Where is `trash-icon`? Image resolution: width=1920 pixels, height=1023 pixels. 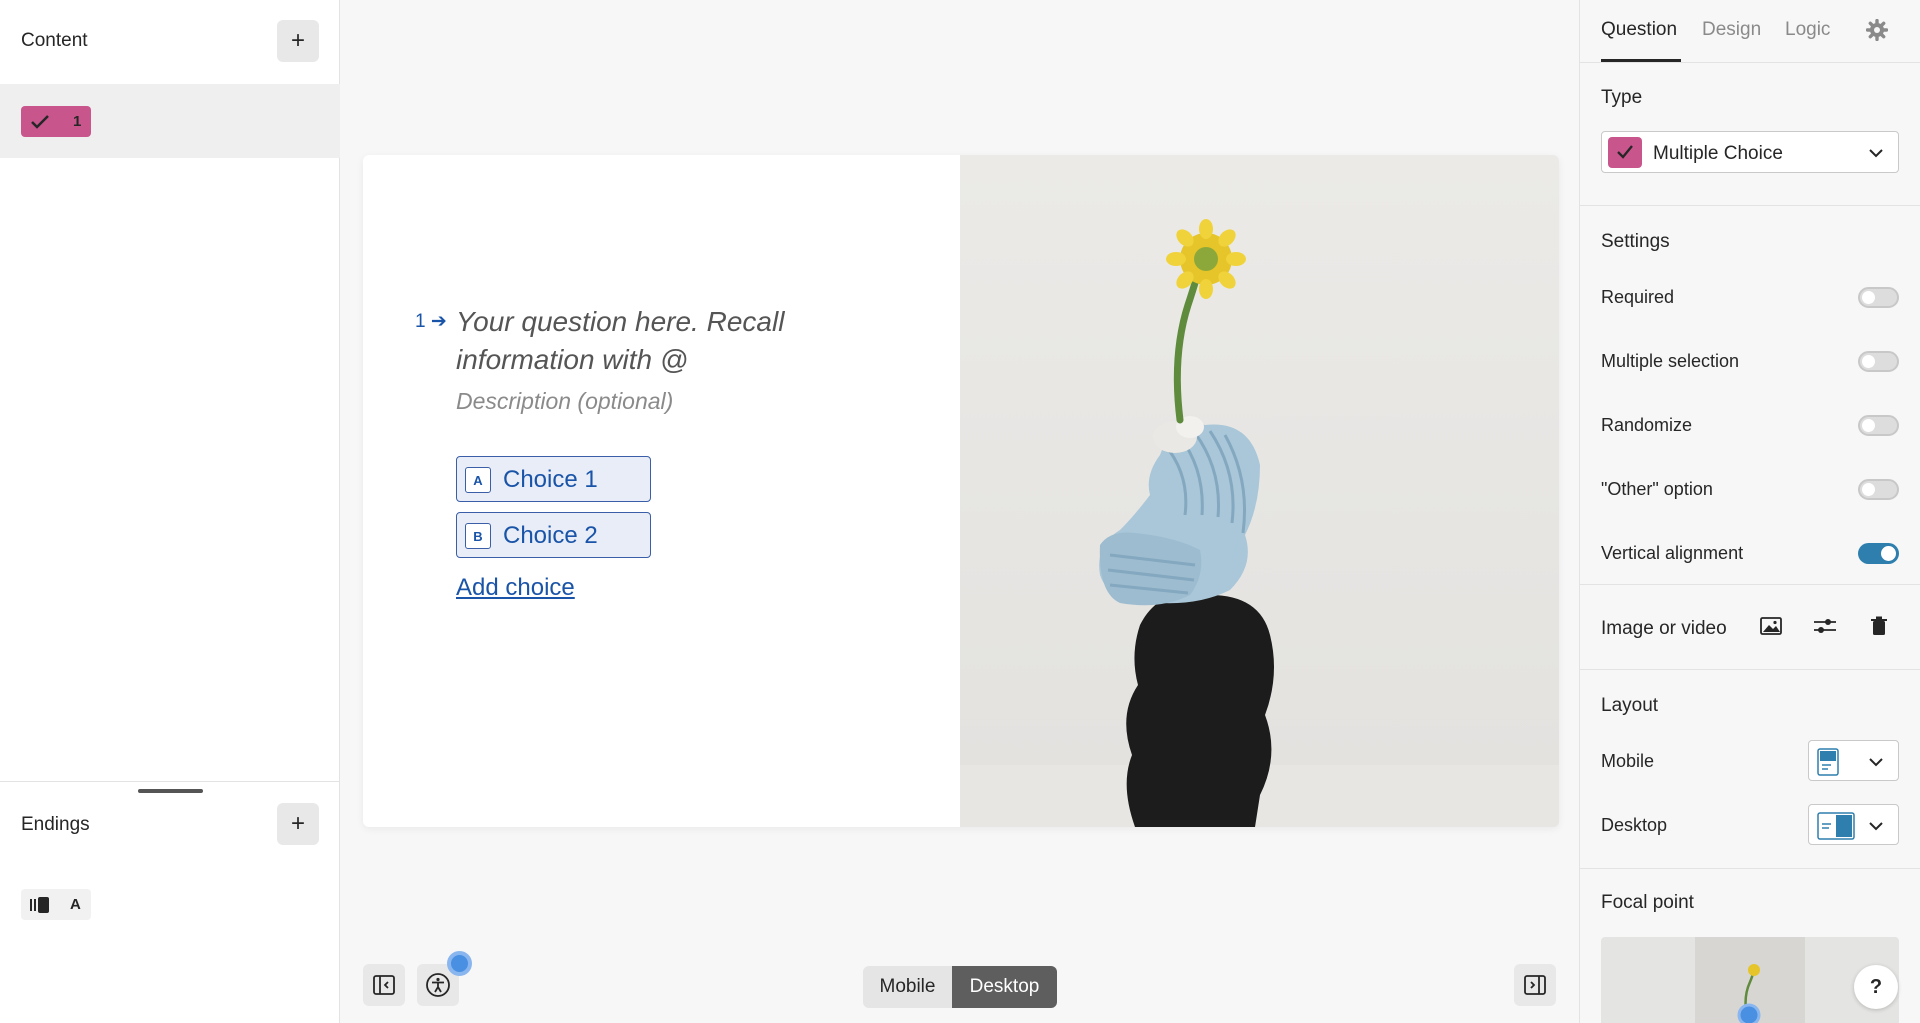
trash-icon is located at coordinates (1879, 626).